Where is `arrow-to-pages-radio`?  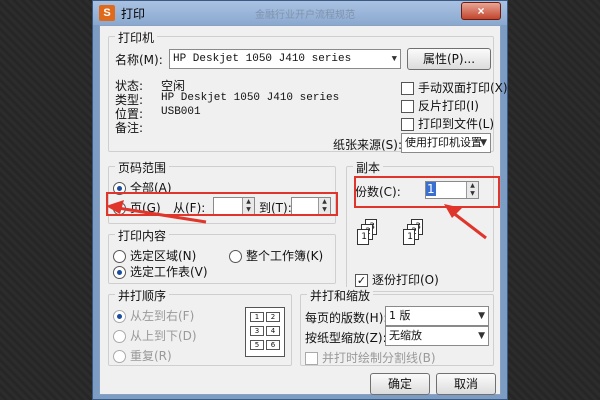
arrow-to-pages-radio is located at coordinates (156, 212).